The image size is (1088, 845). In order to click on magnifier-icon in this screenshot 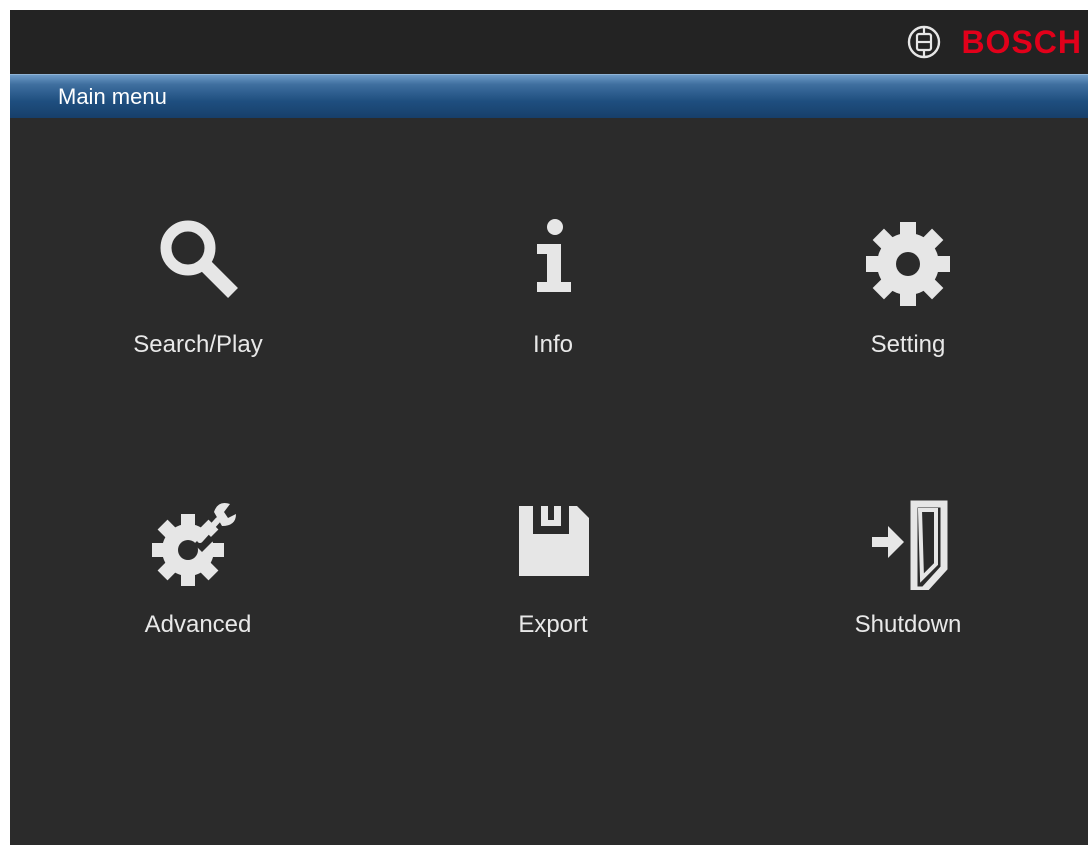, I will do `click(199, 259)`.